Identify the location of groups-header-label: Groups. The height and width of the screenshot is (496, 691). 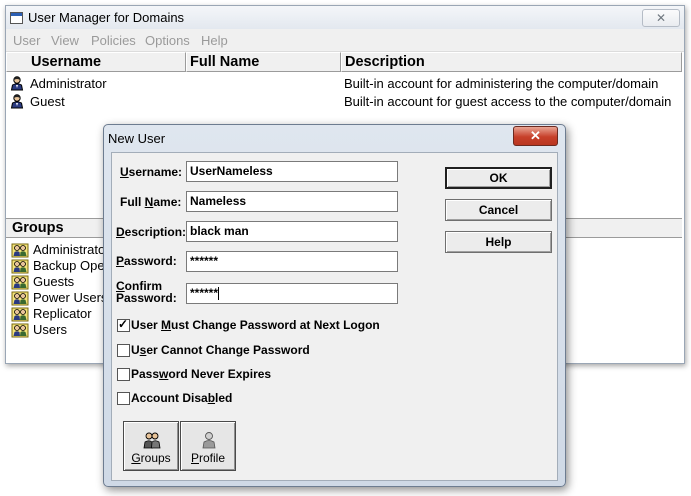
(38, 228).